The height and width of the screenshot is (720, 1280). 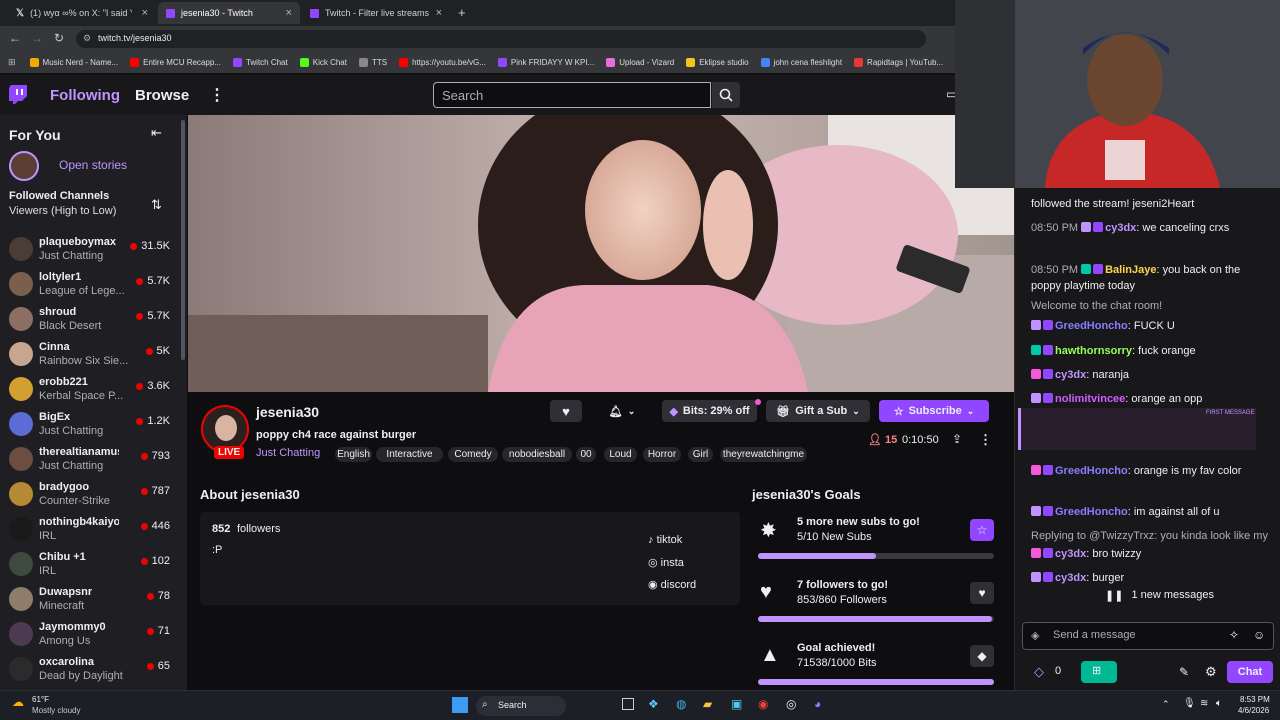 I want to click on points-bonus-button: ⊞, so click(x=1099, y=672).